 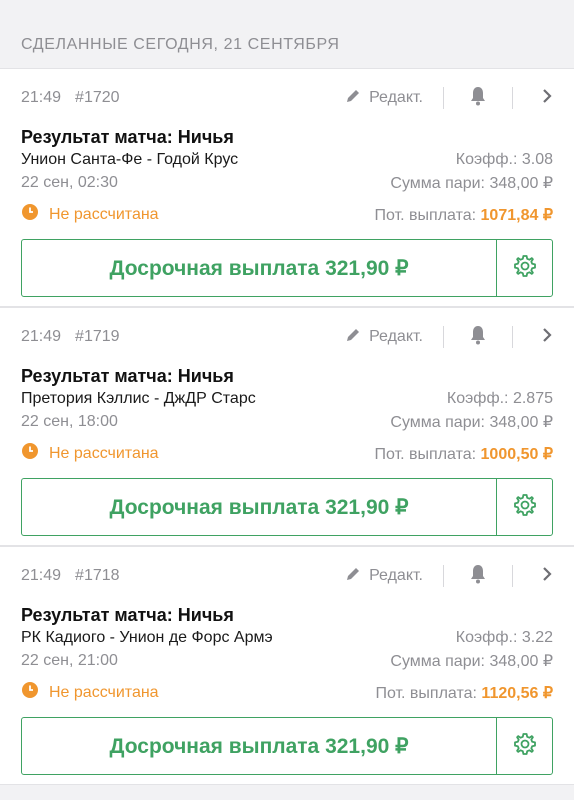 I want to click on potential-value: 1071,84 ₽, so click(x=516, y=215).